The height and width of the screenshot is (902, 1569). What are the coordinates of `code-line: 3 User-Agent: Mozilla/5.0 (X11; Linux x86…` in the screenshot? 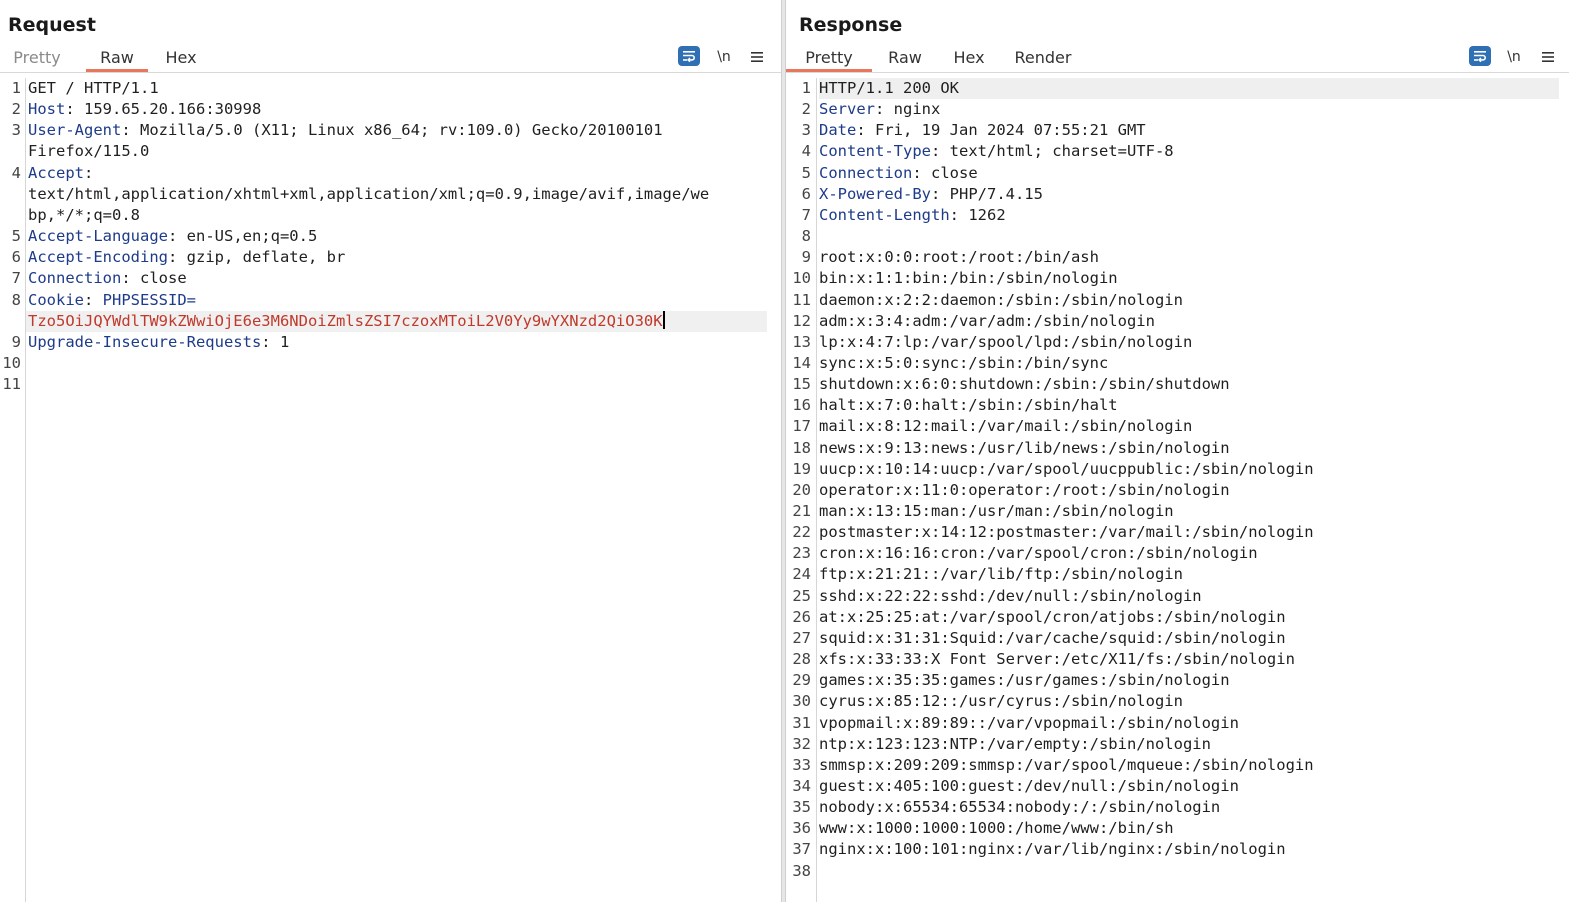 It's located at (390, 130).